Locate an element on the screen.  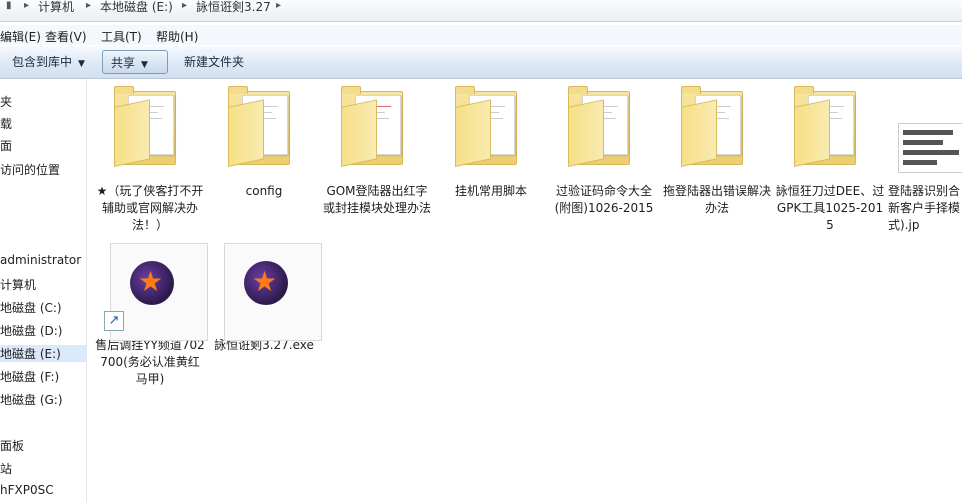
nav-item-downloads: 载 is located at coordinates (6, 123).